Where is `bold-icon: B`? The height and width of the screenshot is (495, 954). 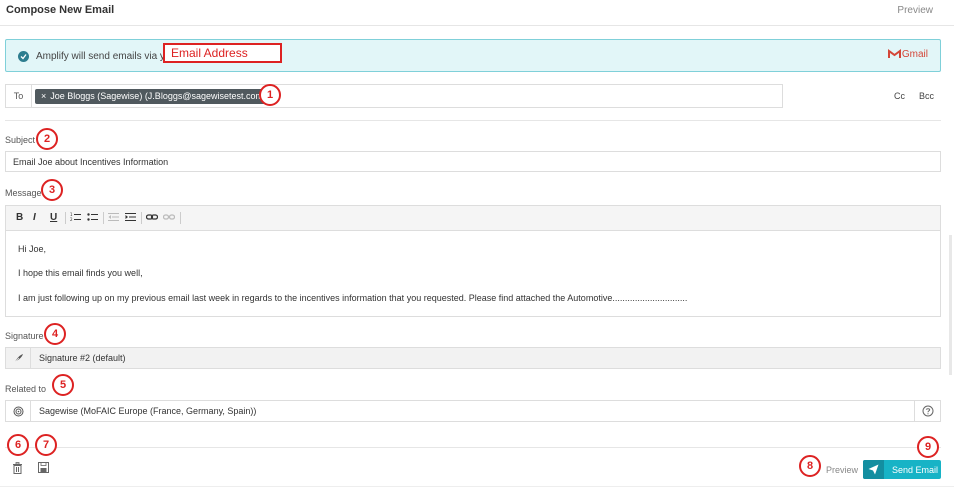 bold-icon: B is located at coordinates (19, 217).